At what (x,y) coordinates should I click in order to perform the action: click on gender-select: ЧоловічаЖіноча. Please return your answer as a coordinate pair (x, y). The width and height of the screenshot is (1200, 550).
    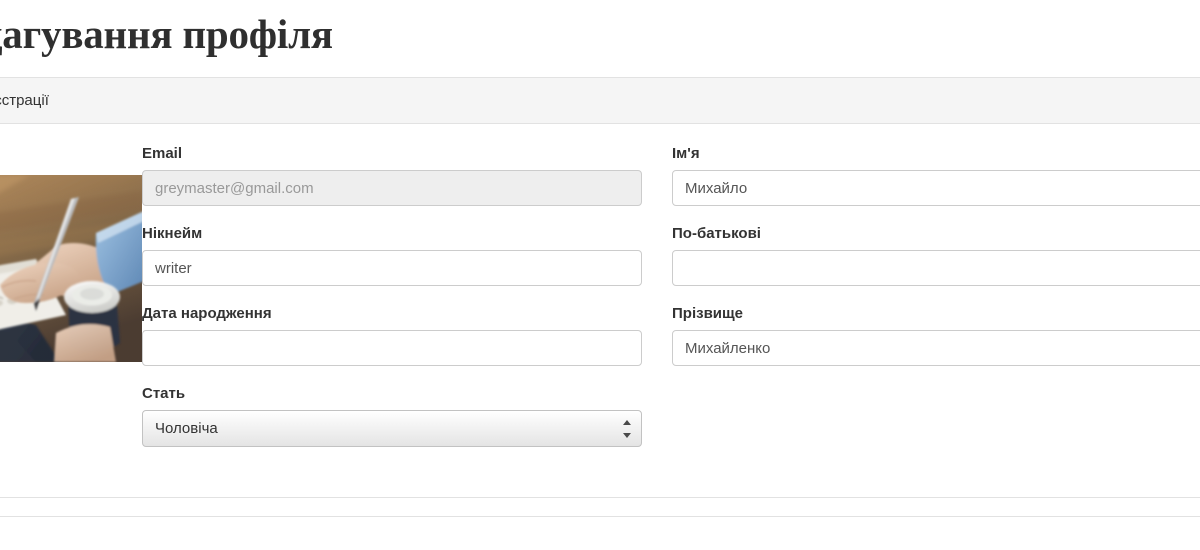
    Looking at the image, I should click on (392, 428).